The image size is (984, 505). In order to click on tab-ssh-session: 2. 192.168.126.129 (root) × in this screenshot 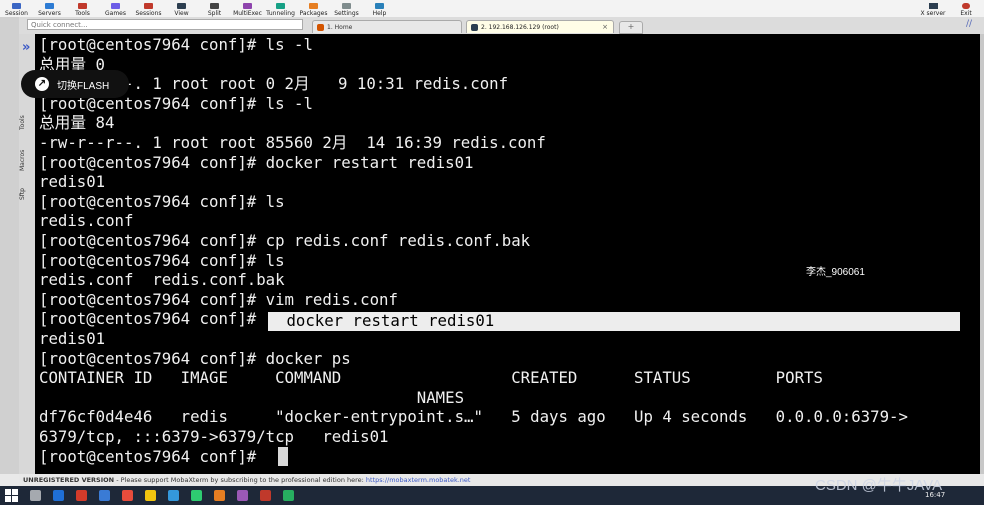, I will do `click(540, 26)`.